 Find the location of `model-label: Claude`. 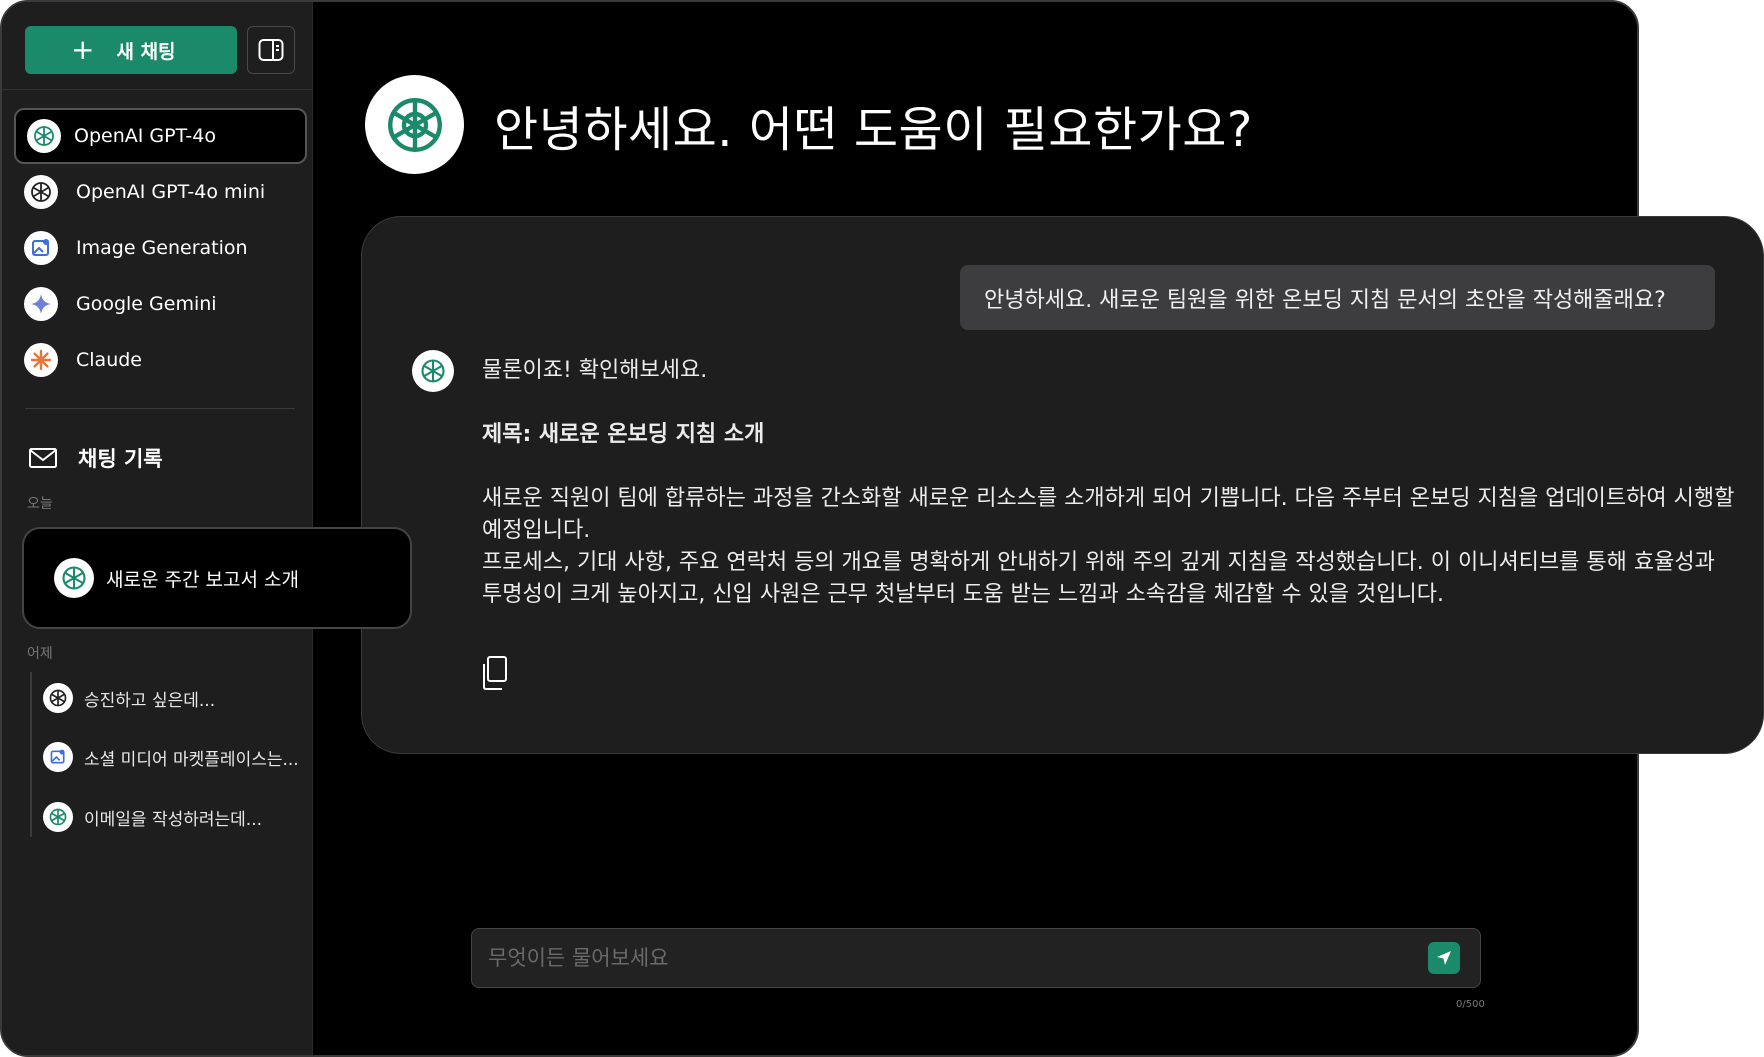

model-label: Claude is located at coordinates (109, 360).